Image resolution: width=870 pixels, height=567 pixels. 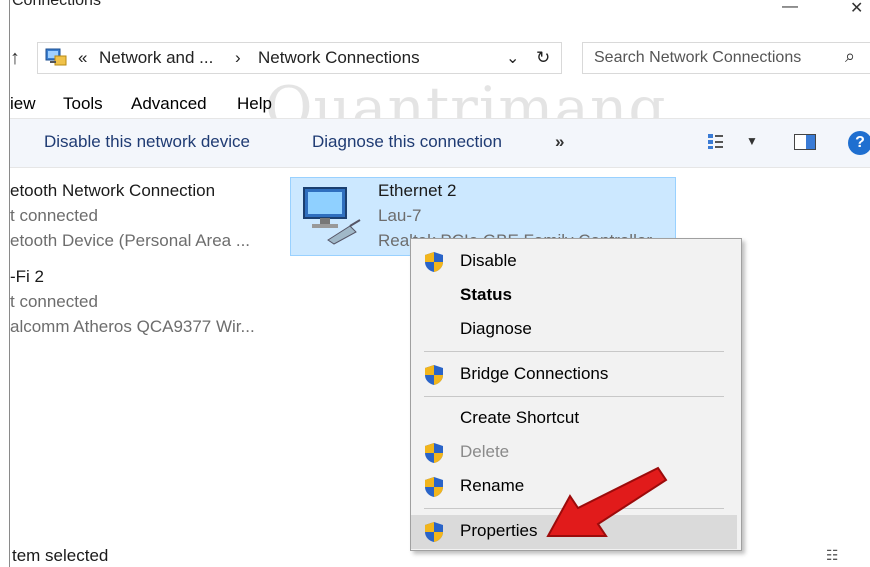 What do you see at coordinates (112, 191) in the screenshot?
I see `item-bluetooth-name: etooth Network Connection` at bounding box center [112, 191].